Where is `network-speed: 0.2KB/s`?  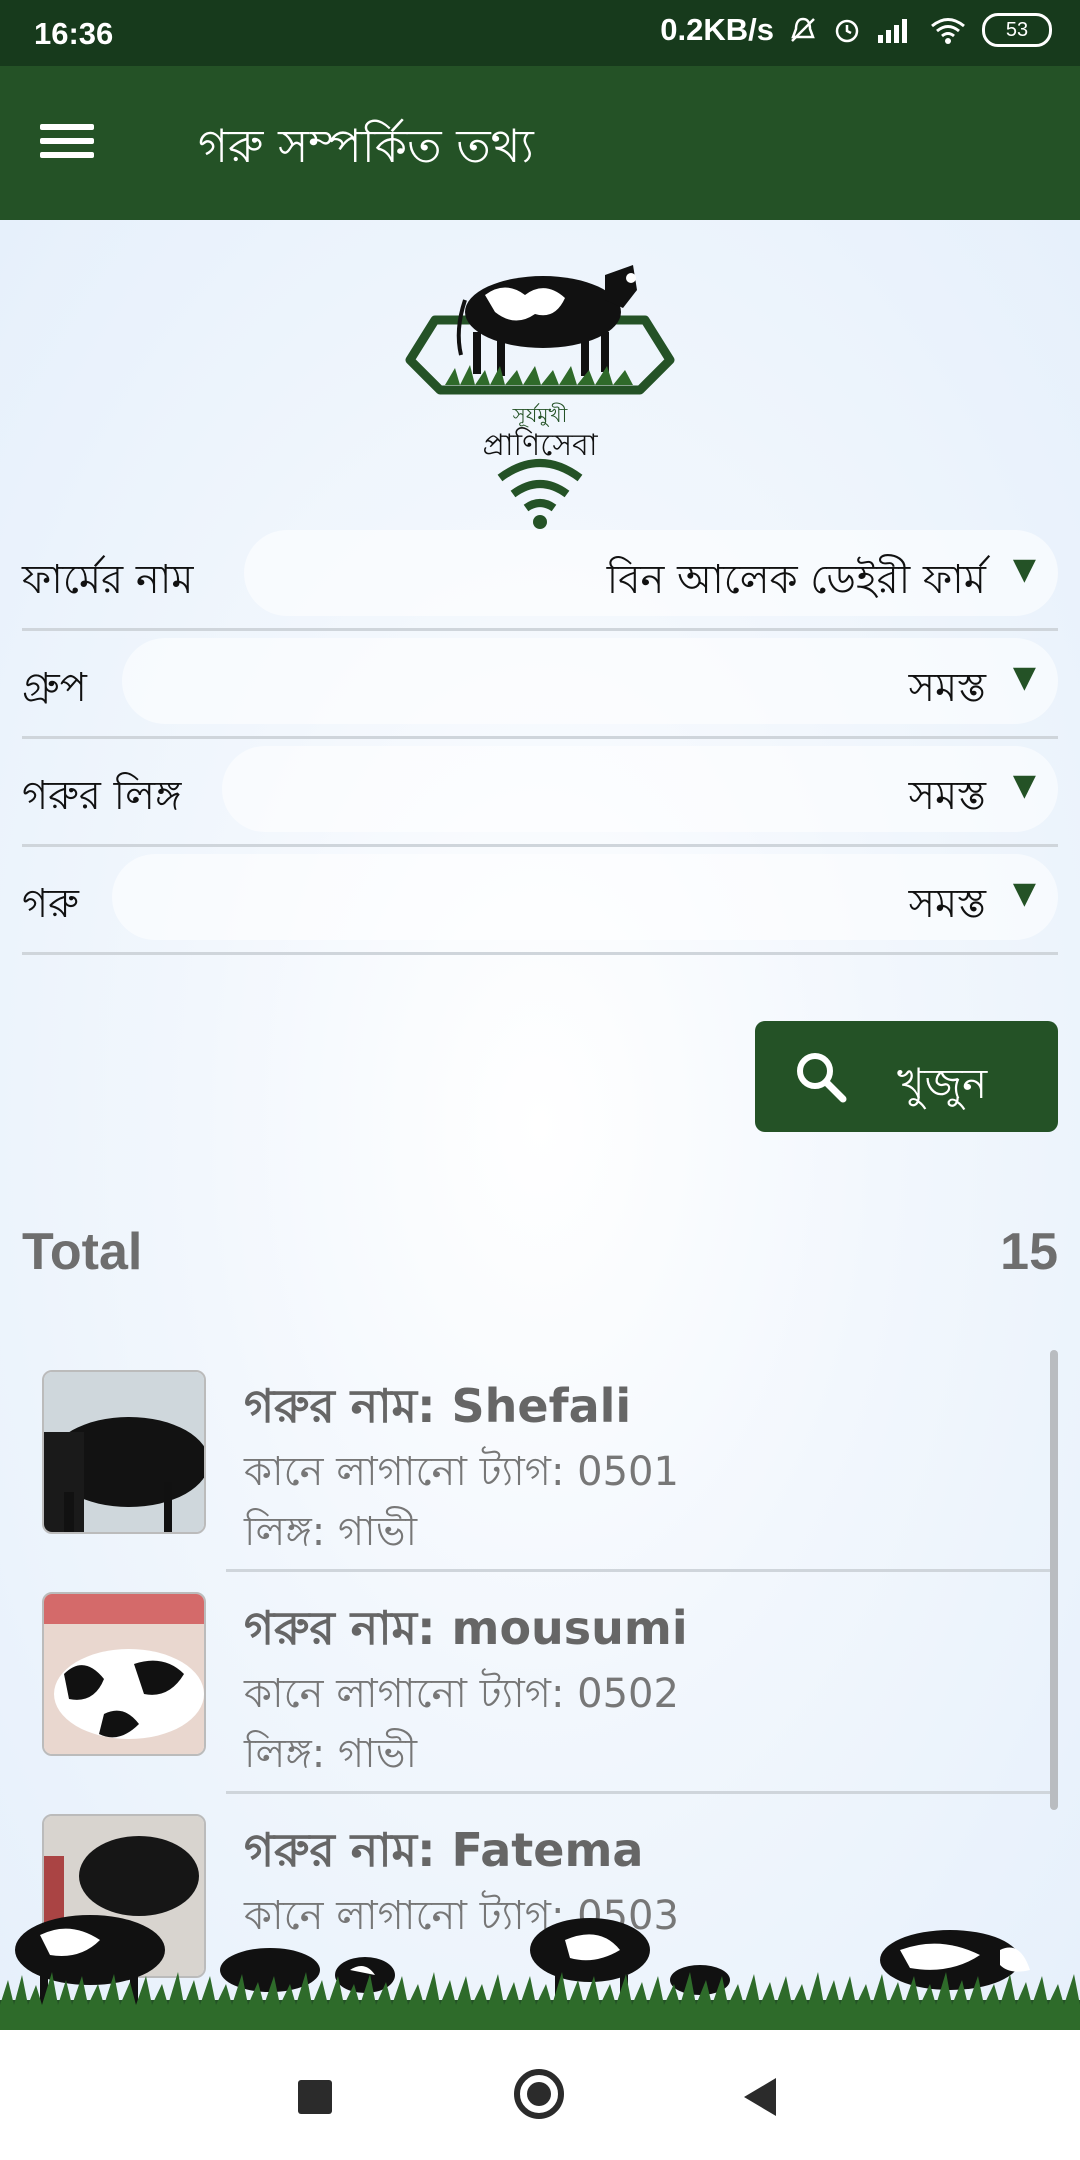
network-speed: 0.2KB/s is located at coordinates (717, 29).